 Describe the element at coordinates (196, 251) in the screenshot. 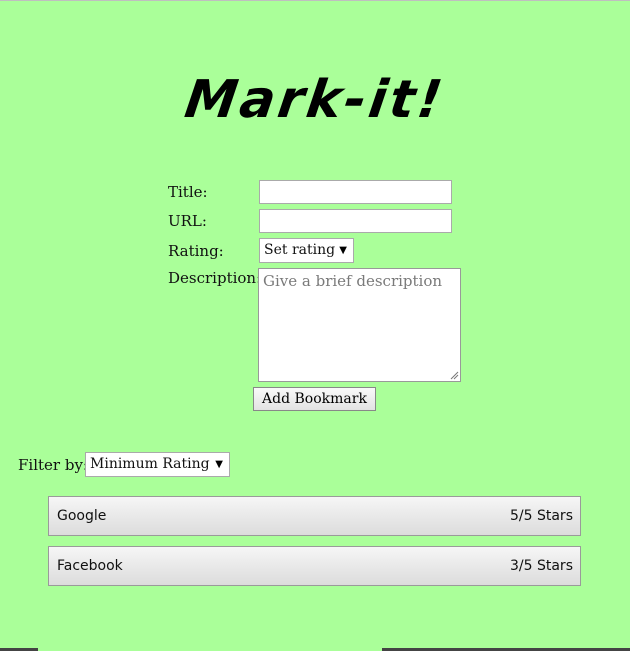

I see `rating-label: Rating:` at that location.